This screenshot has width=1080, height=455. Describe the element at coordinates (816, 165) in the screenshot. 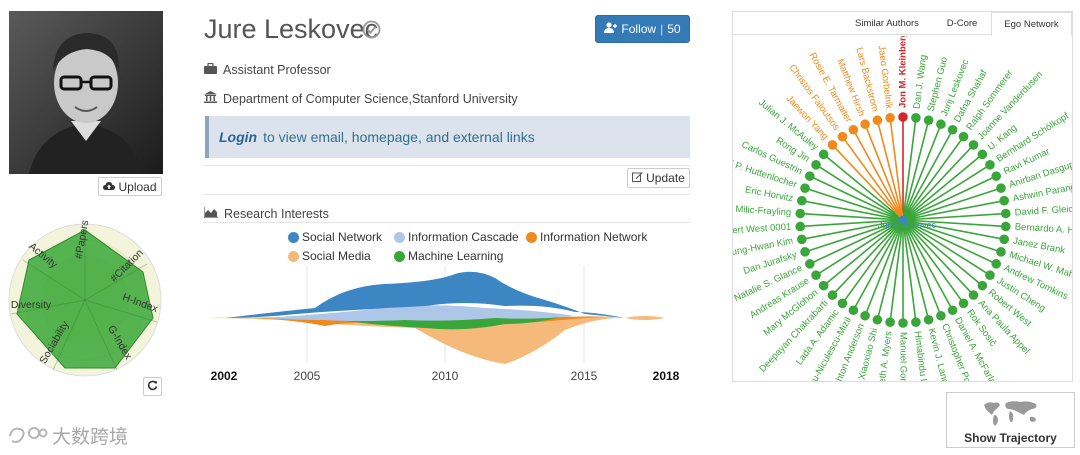

I see `ego-node-rong-jin` at that location.